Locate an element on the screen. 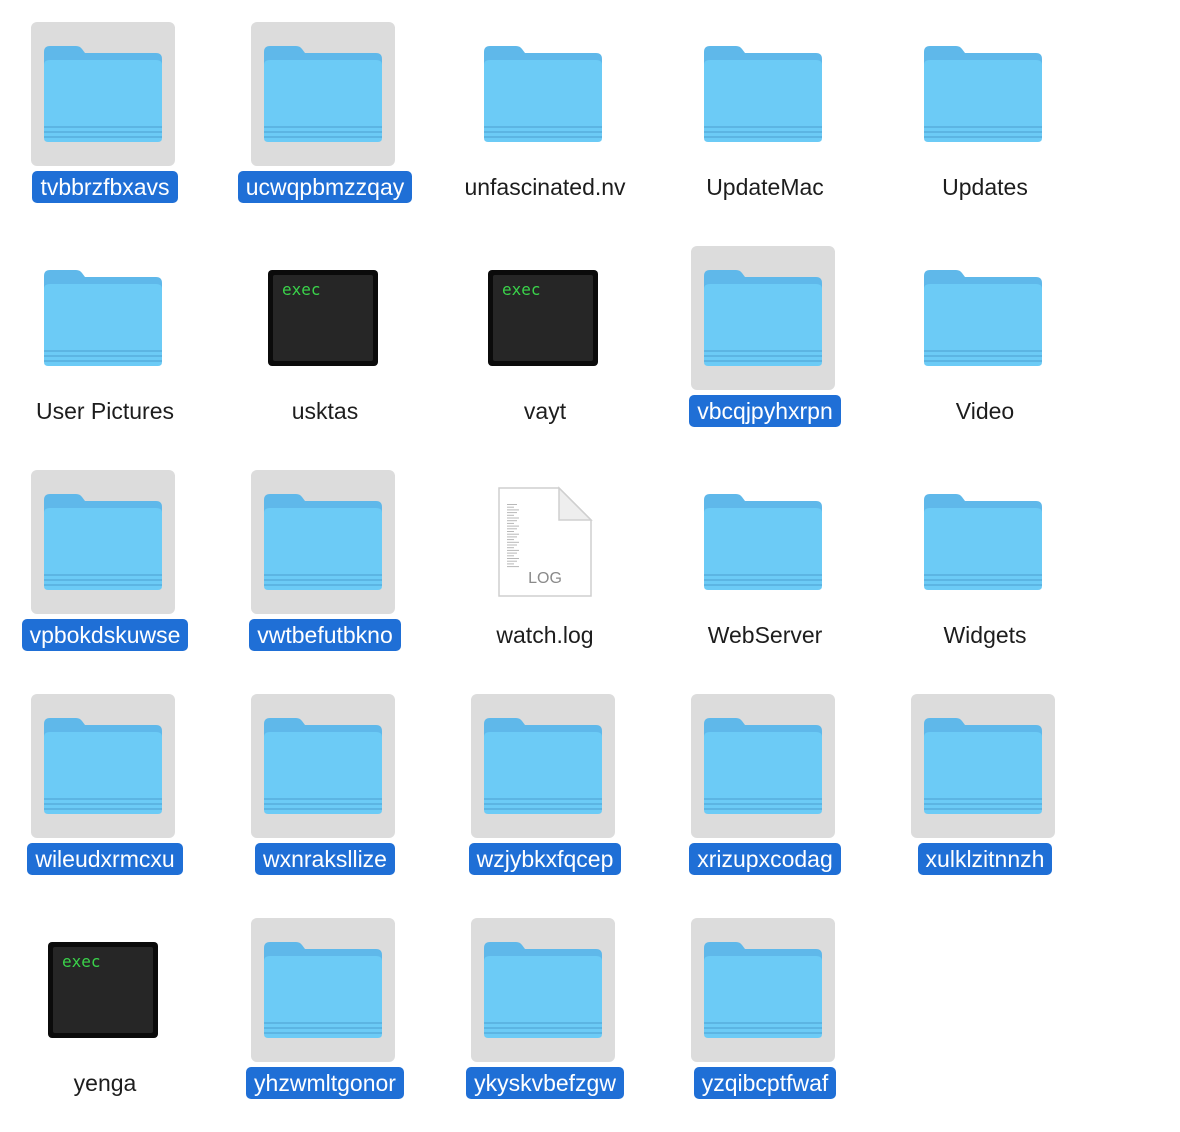 This screenshot has height=1132, width=1180. folder-item: yhzwmltgonor is located at coordinates (325, 1008).